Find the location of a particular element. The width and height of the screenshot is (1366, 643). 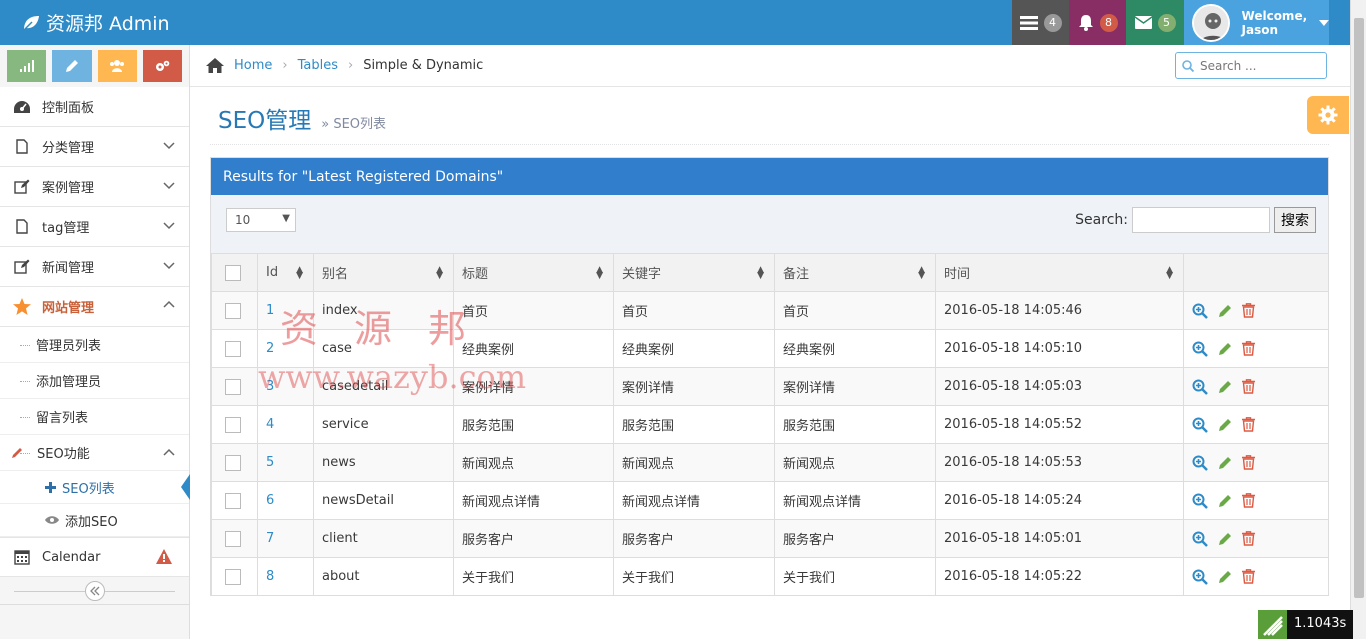

column-header-alias: 别名 ▲ ▼ is located at coordinates (383, 272).